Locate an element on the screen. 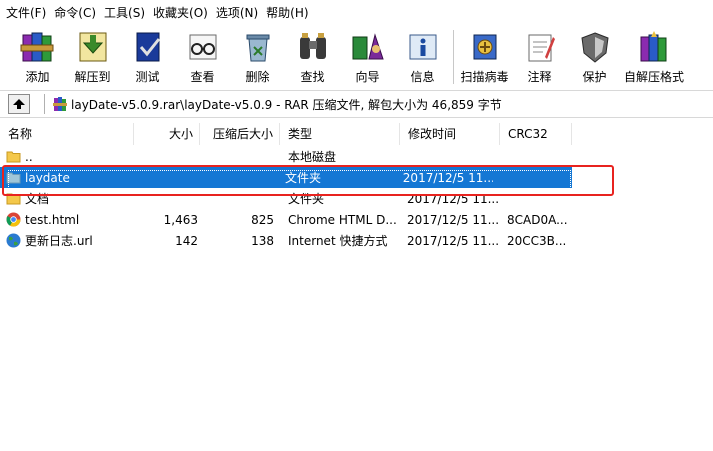  delete-button: 删除 is located at coordinates (257, 57).